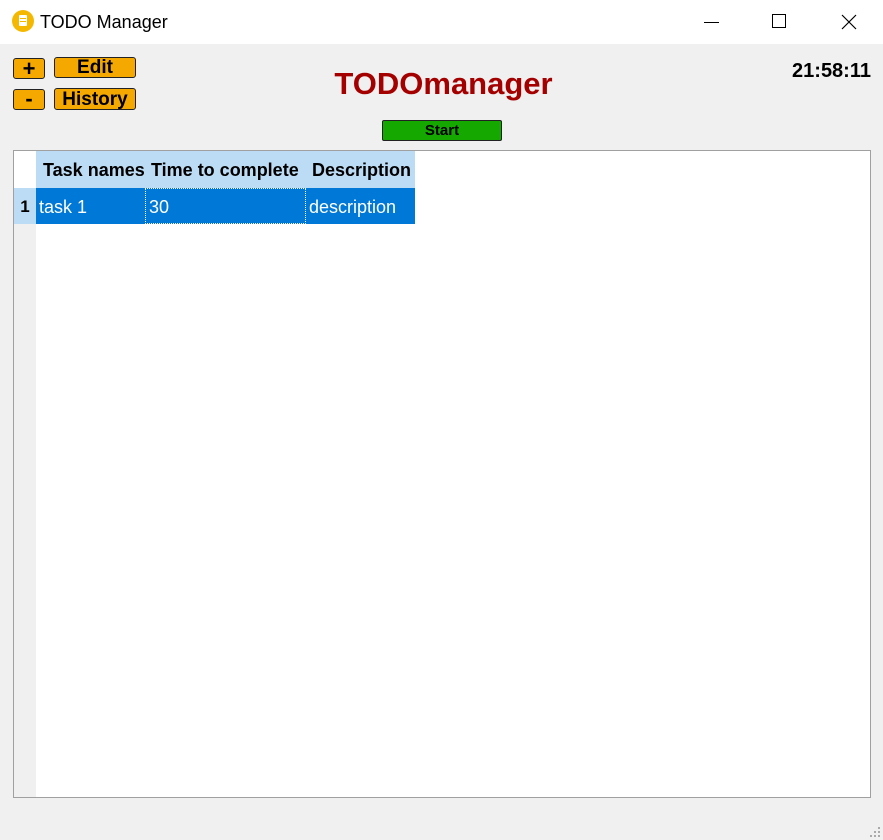 The height and width of the screenshot is (840, 883). What do you see at coordinates (90, 206) in the screenshot?
I see `table-cell-task-name: task 1` at bounding box center [90, 206].